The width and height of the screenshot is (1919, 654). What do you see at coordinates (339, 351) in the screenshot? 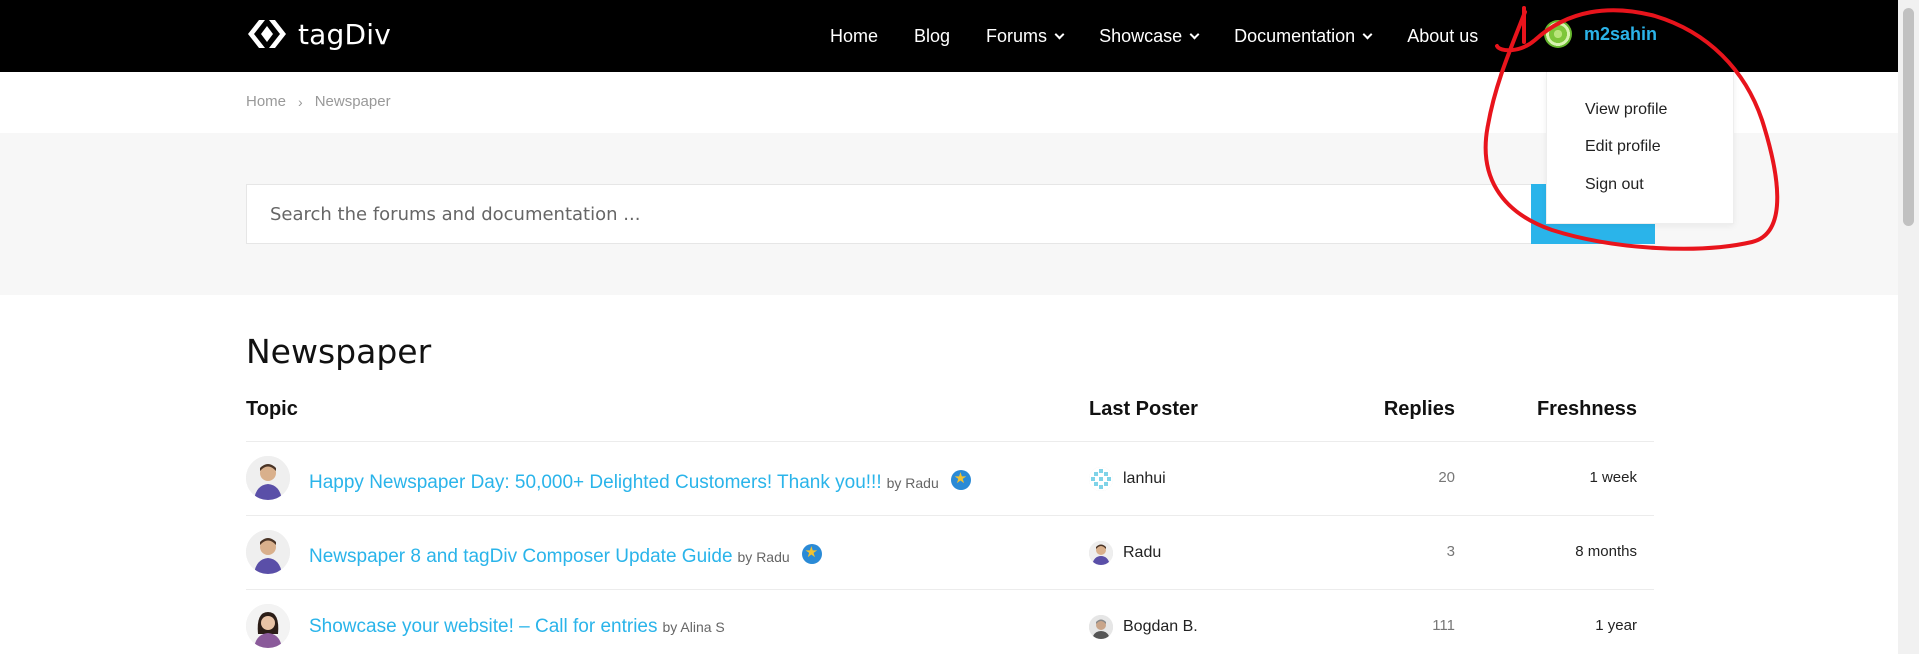
I see `page-title: Newspaper` at bounding box center [339, 351].